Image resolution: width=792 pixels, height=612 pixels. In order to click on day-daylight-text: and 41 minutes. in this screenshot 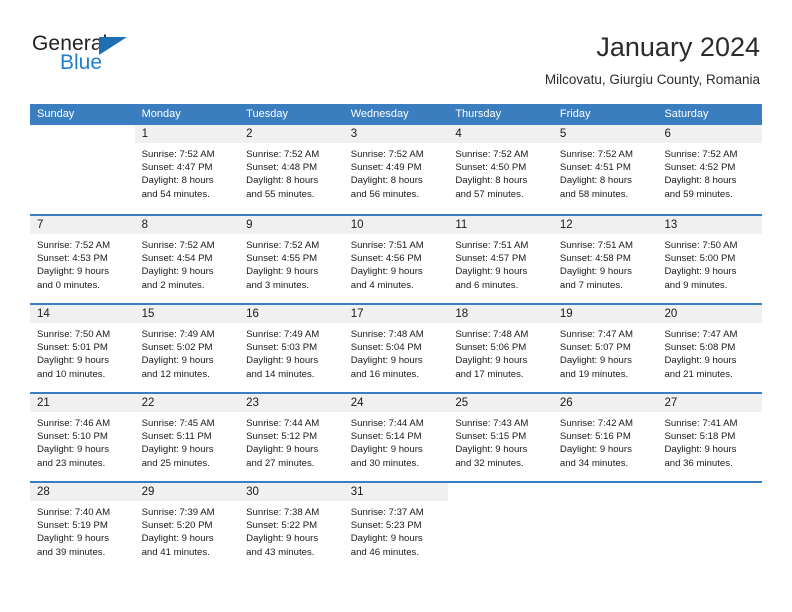, I will do `click(175, 552)`.